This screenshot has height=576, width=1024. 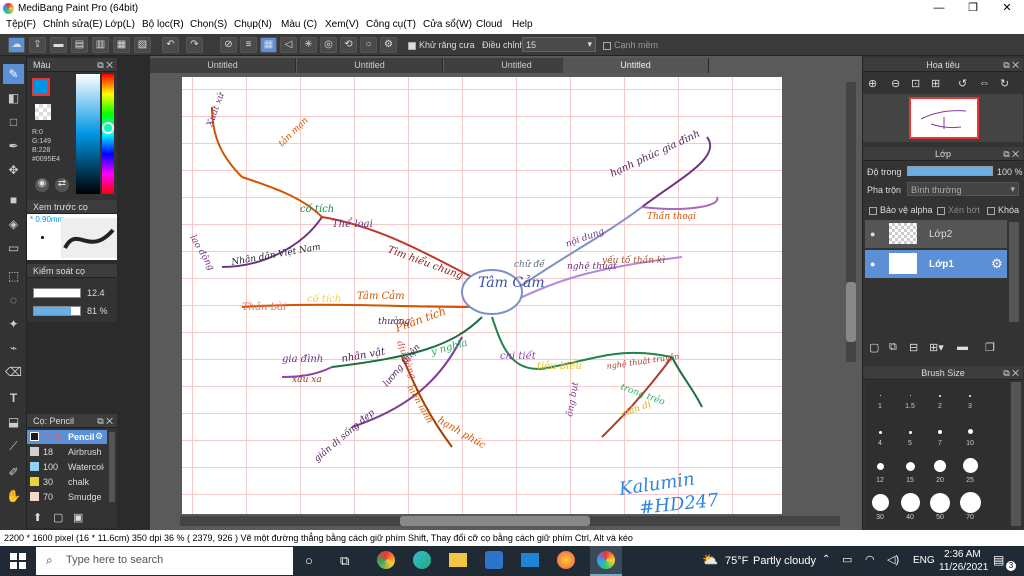 I want to click on brush-size-cell: 30, so click(x=880, y=507).